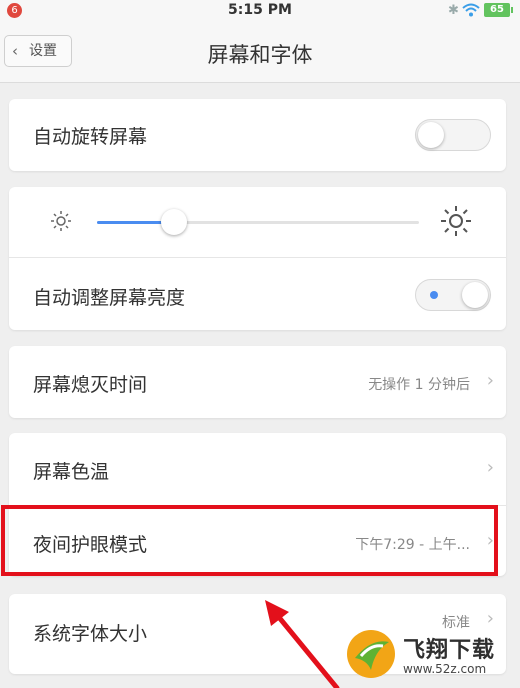 The height and width of the screenshot is (688, 520). I want to click on status-bar: 6 5:15 PM ✱ 65, so click(260, 11).